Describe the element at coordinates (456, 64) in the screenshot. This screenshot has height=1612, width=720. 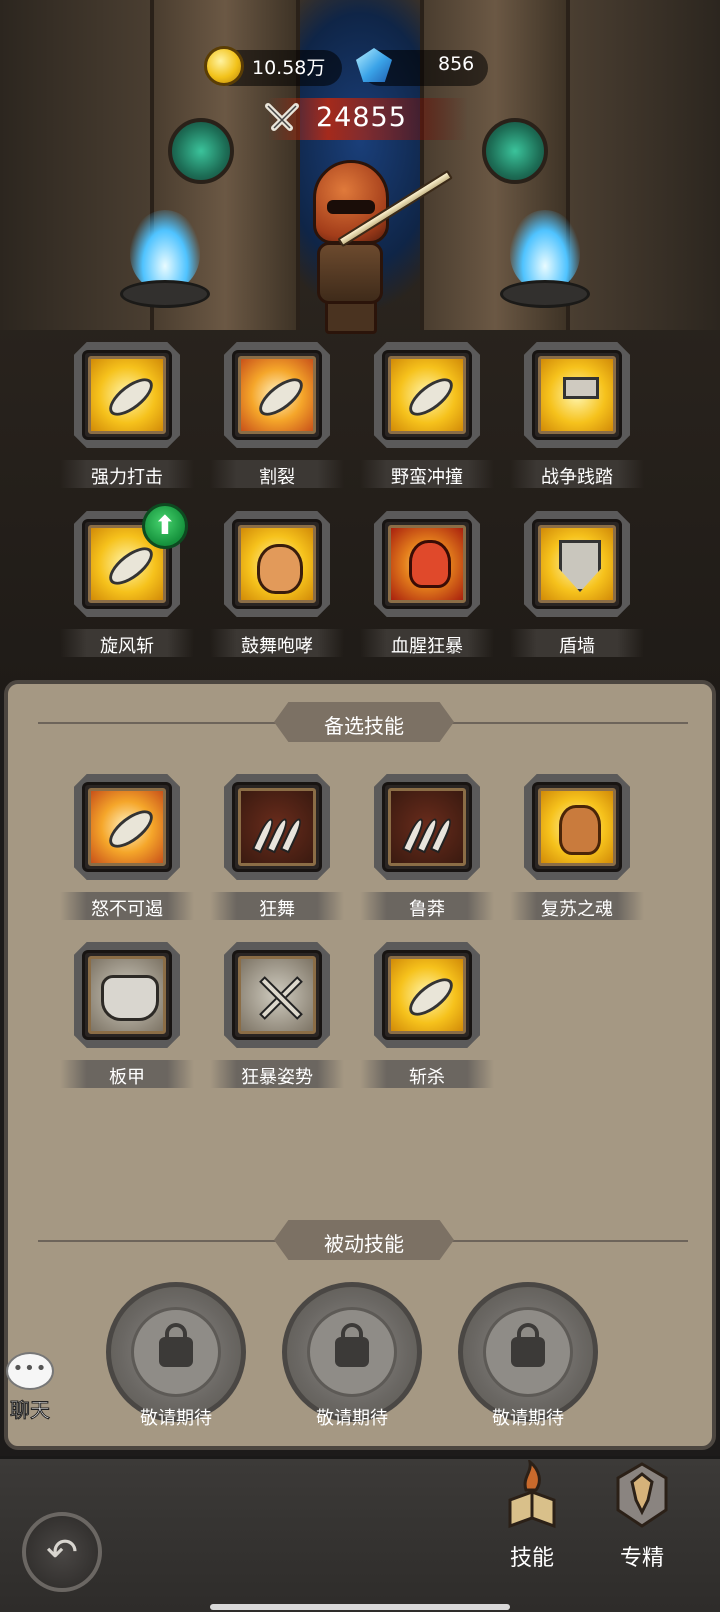
I see `gem-amount: 856` at that location.